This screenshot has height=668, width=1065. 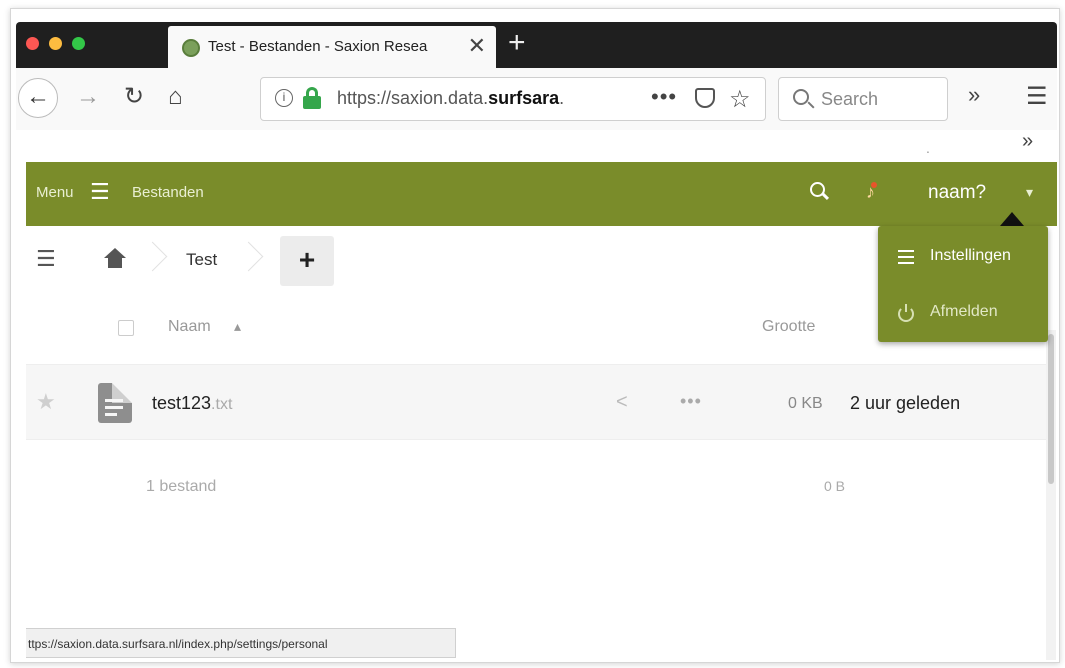 What do you see at coordinates (1037, 96) in the screenshot?
I see `browser-menu-icon: ☰` at bounding box center [1037, 96].